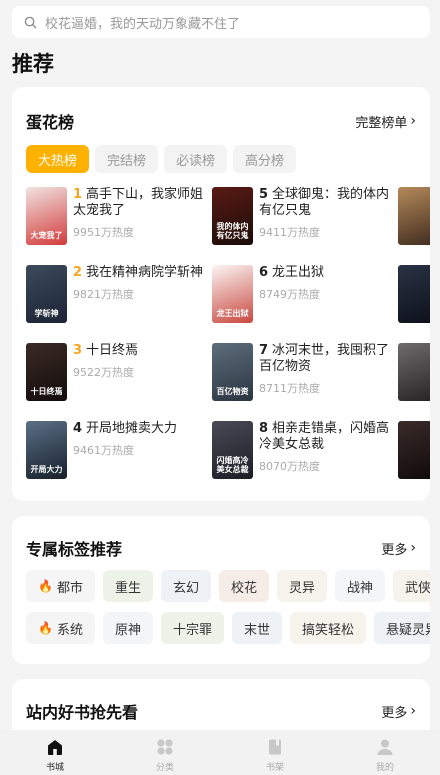  I want to click on book-heat: 8749万热度, so click(289, 294).